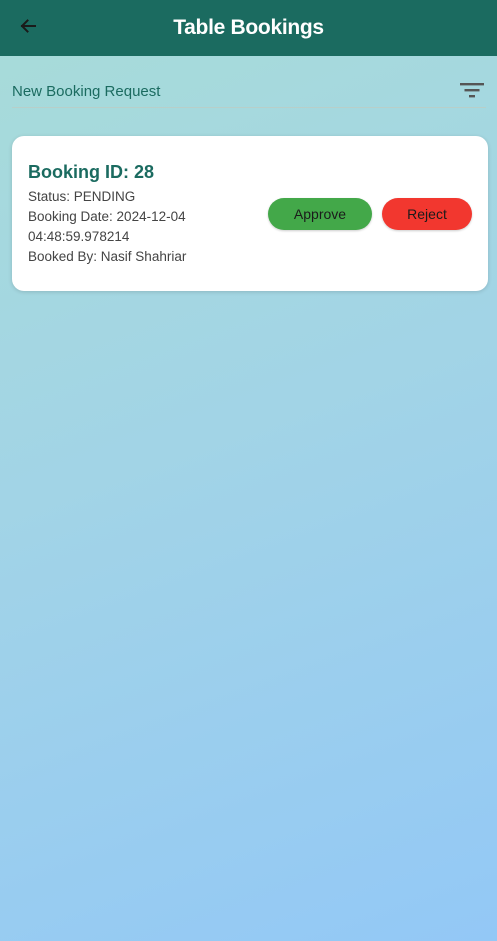  Describe the element at coordinates (107, 226) in the screenshot. I see `booking-date: Booking Date: 2024-12-04 04:48:59.978214` at that location.